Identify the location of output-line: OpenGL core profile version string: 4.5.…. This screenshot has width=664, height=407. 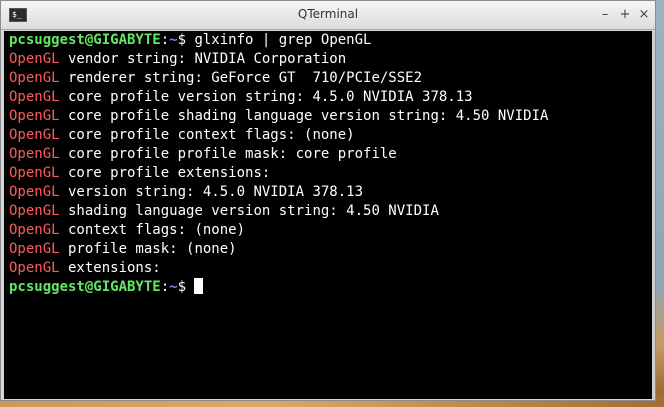
(330, 97).